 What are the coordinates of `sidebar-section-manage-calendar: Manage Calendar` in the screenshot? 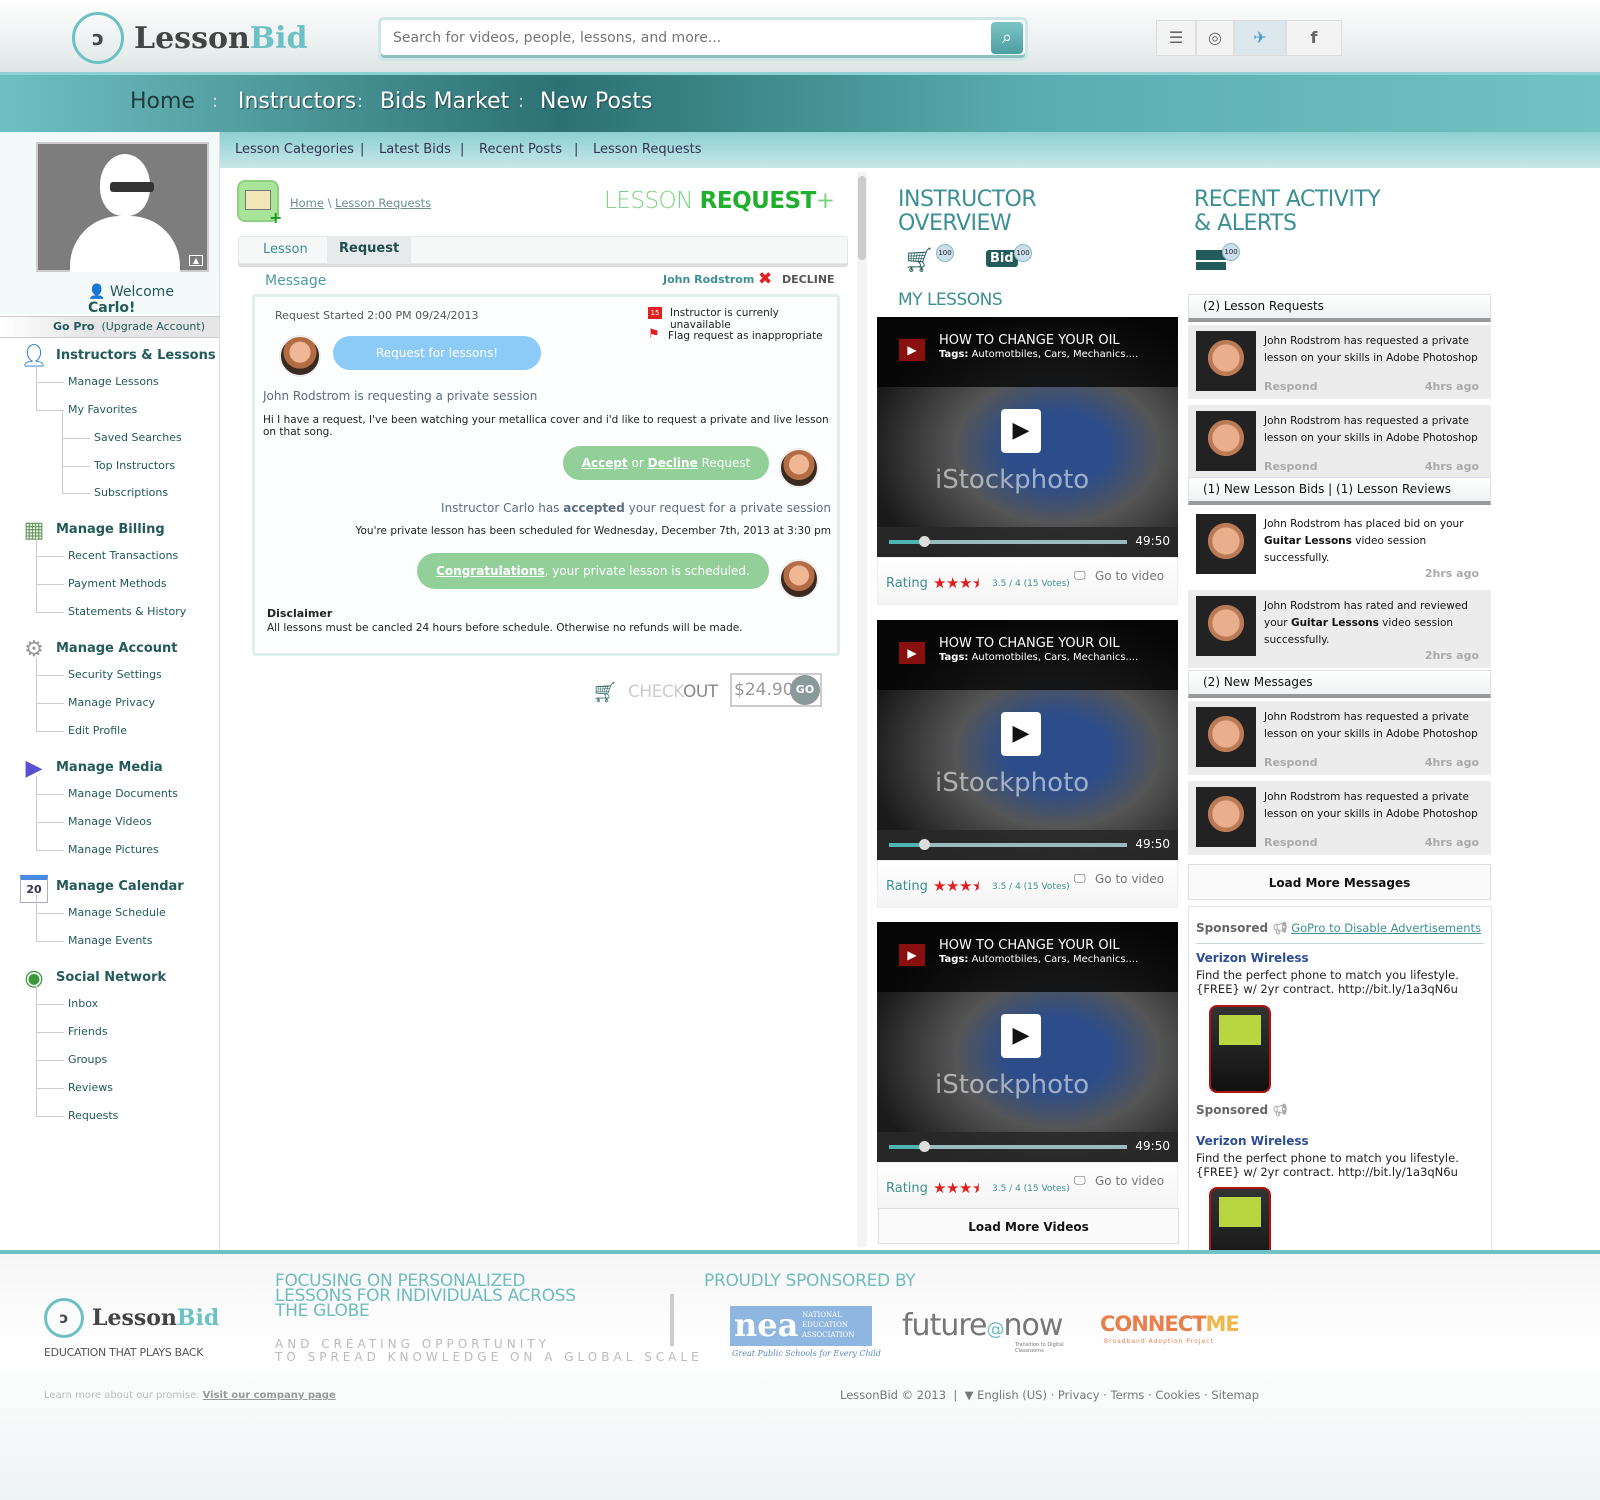 It's located at (120, 886).